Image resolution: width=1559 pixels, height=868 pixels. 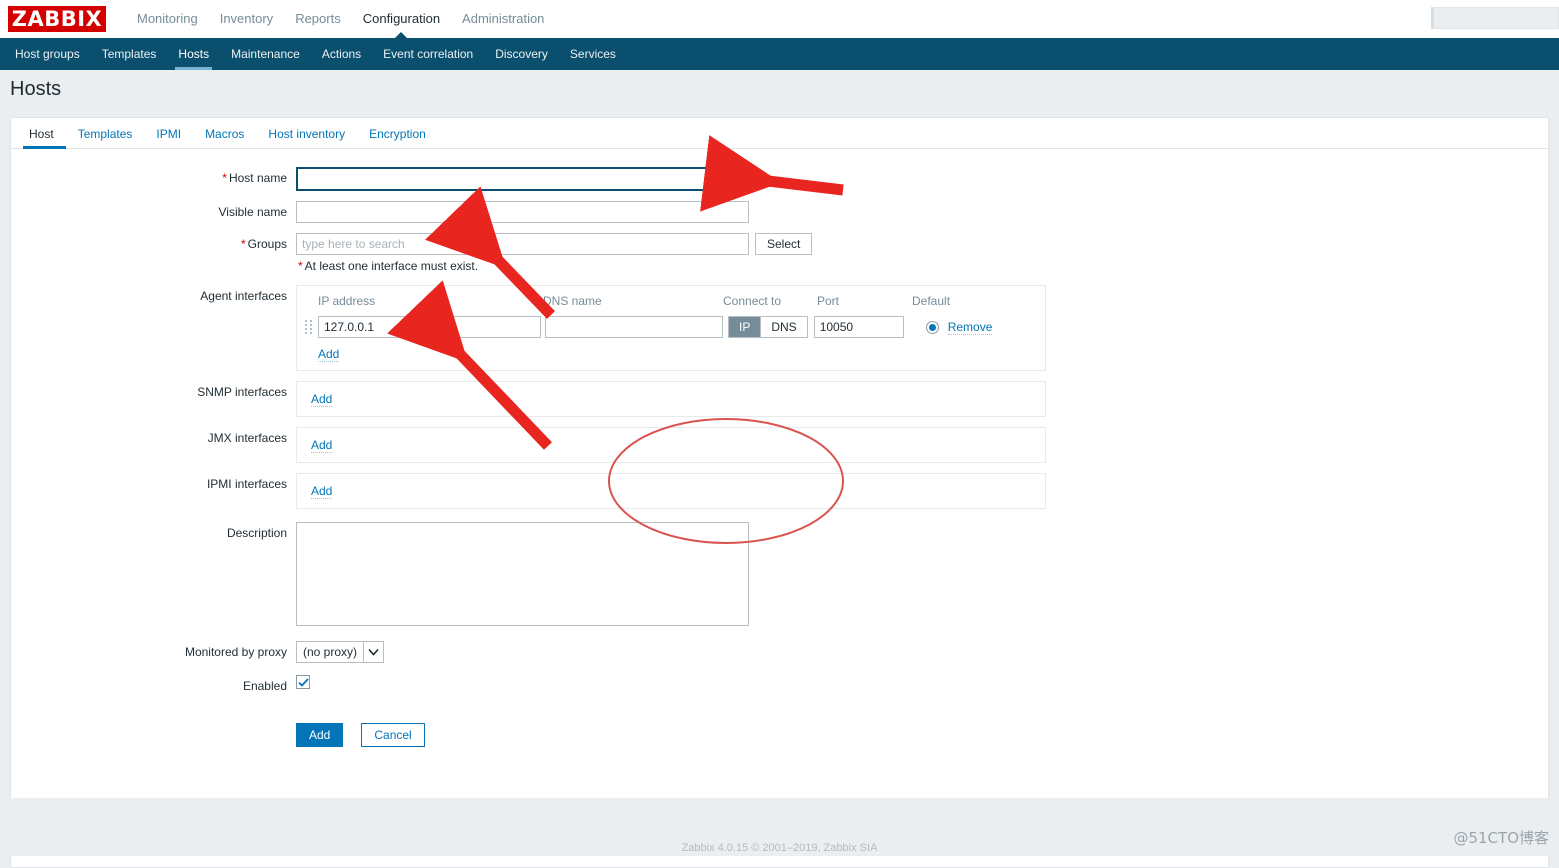 I want to click on field-row-snmp-interfaces: SNMP interfaces Add, so click(x=779, y=399).